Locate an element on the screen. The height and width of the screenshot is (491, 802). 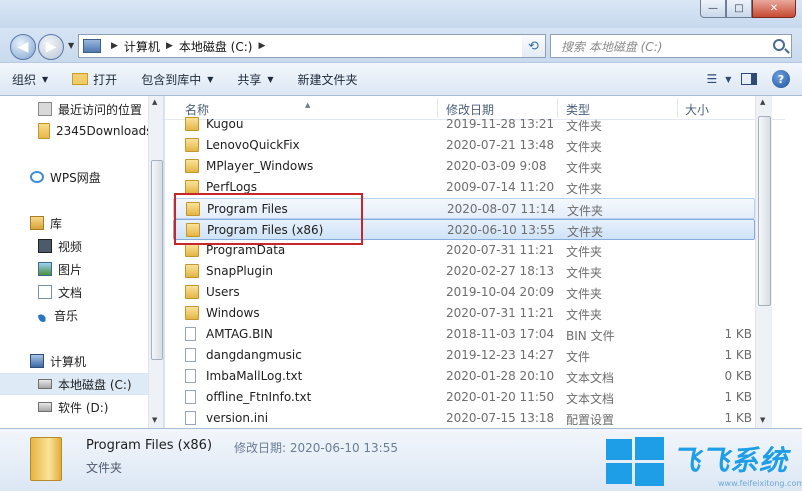
preview-pane-button is located at coordinates (749, 79).